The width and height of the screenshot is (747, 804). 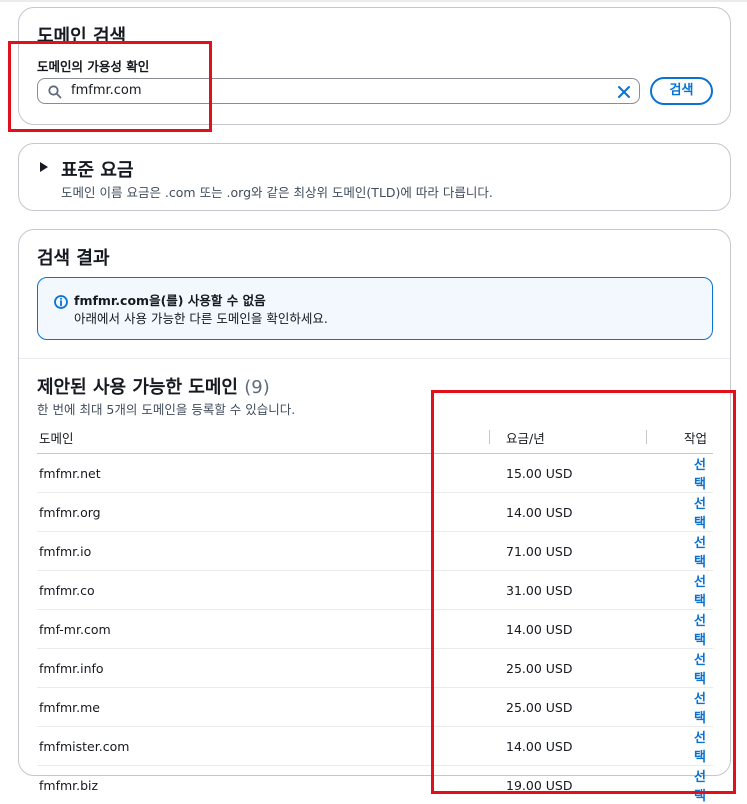 I want to click on table-row: fmf-mr.com 14.00 USD 선택, so click(x=375, y=629).